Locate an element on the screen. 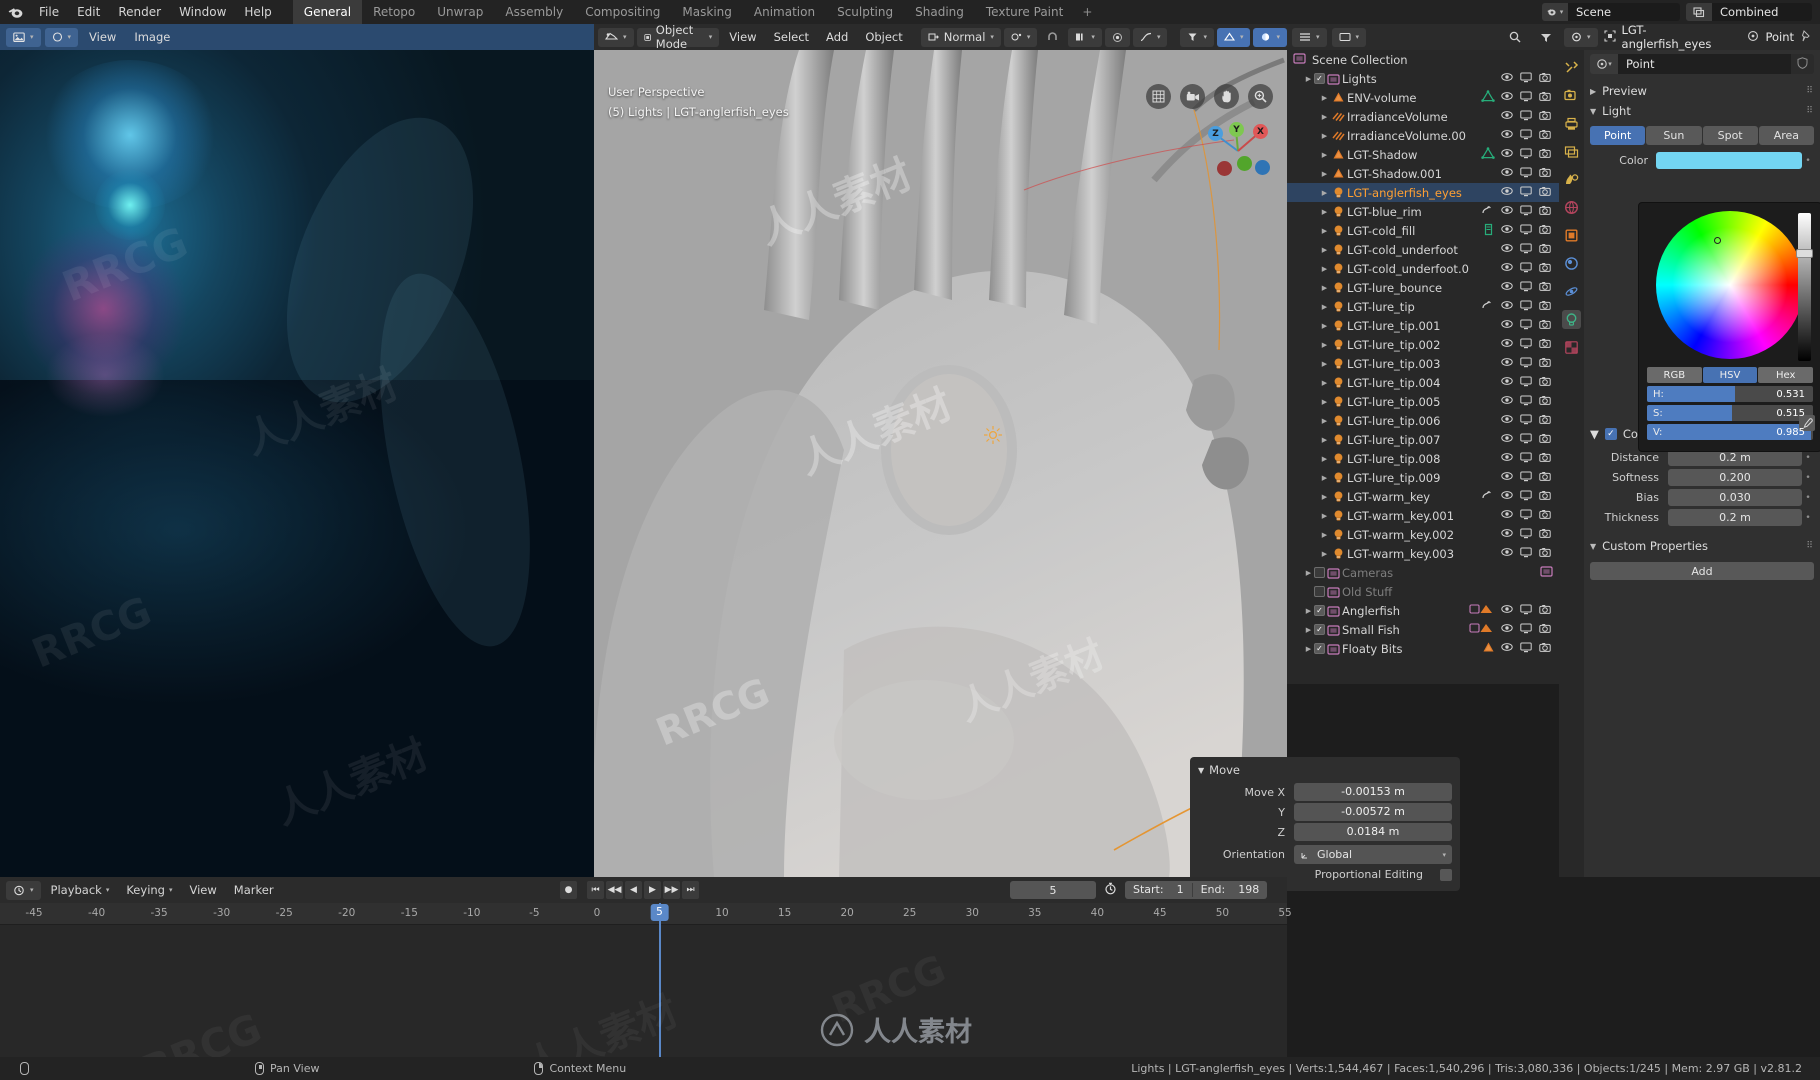 This screenshot has height=1080, width=1820. picker-mode-hex: Hex is located at coordinates (1786, 375).